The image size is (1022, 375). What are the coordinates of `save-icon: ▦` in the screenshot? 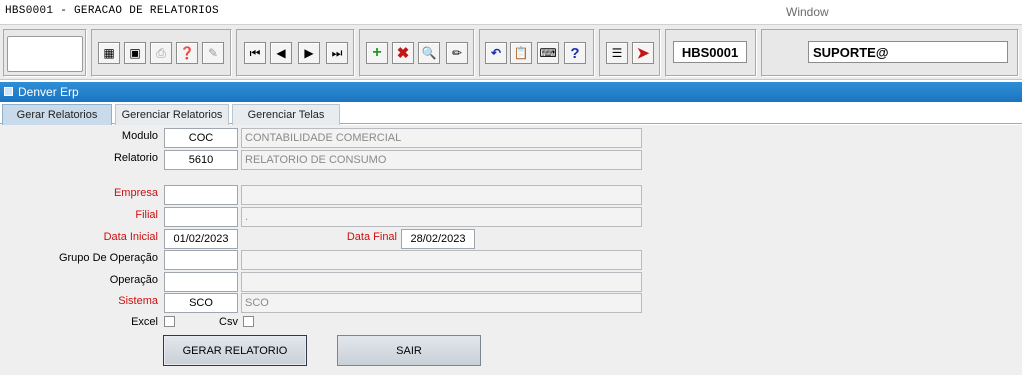 It's located at (109, 53).